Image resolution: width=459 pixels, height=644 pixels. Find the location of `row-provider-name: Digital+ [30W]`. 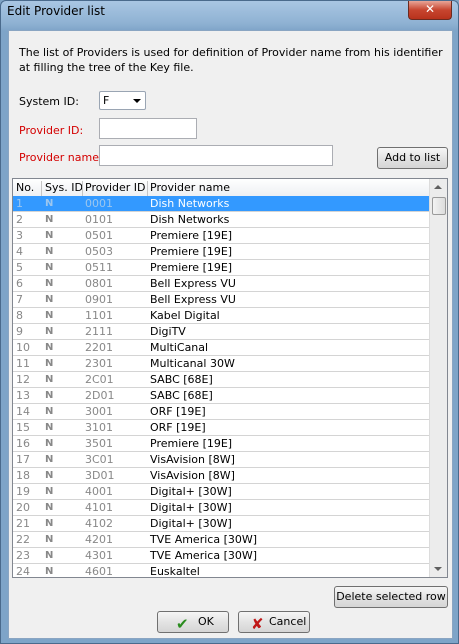

row-provider-name: Digital+ [30W] is located at coordinates (191, 507).